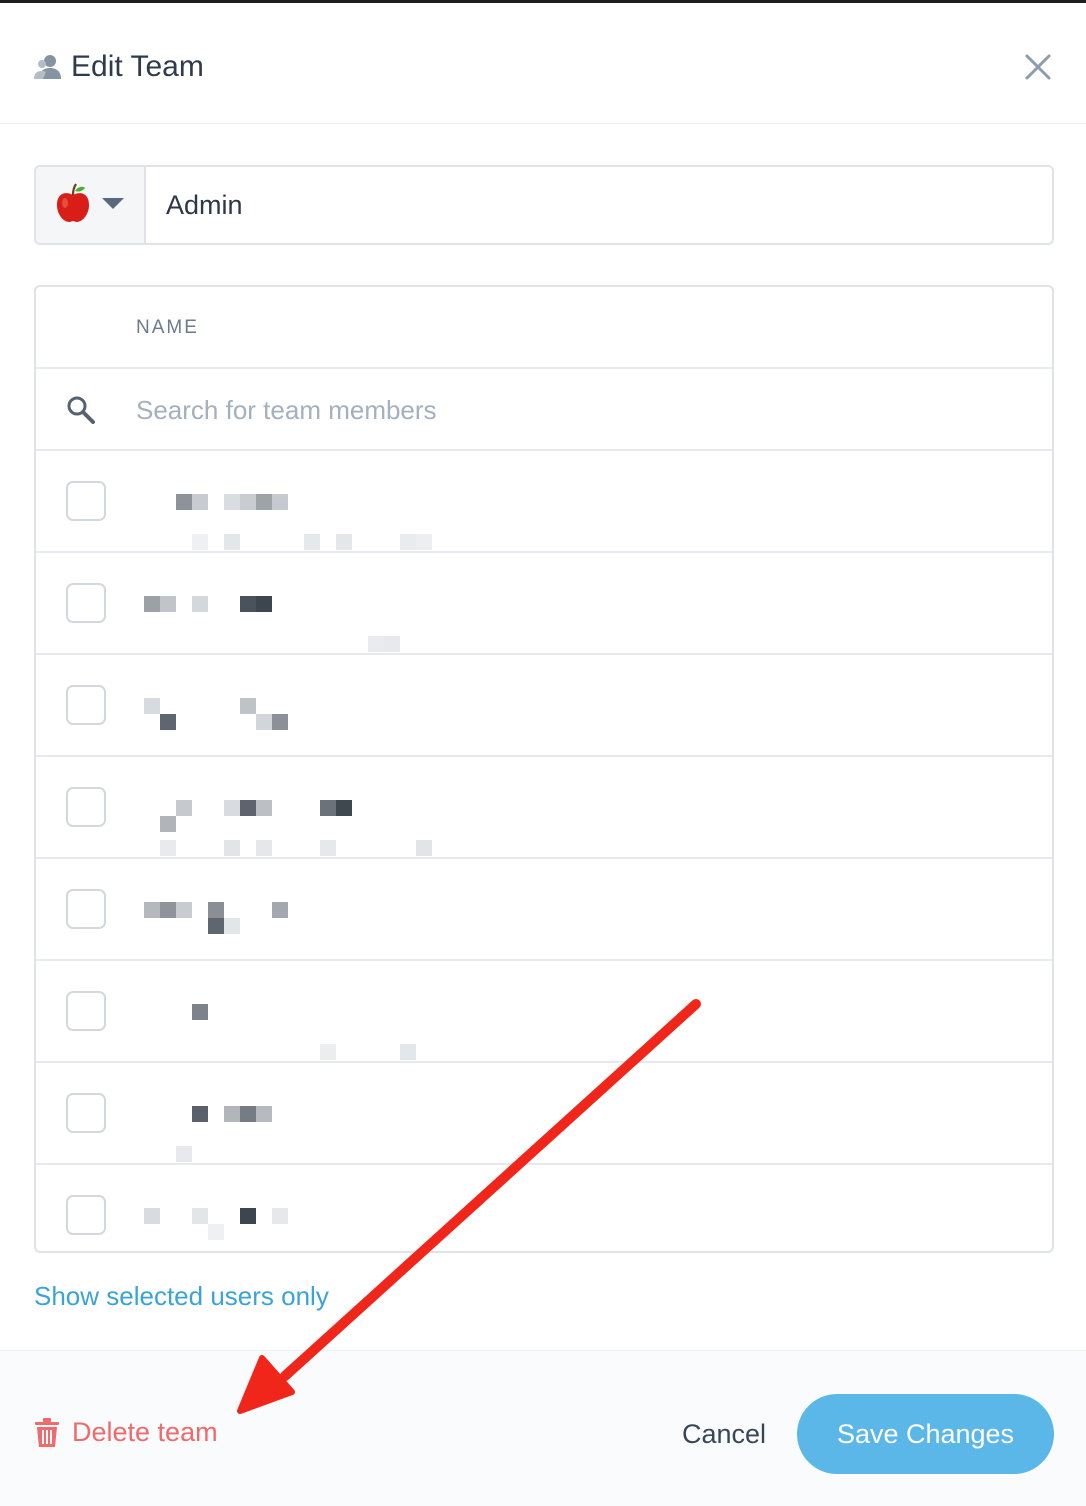 This screenshot has width=1086, height=1506. What do you see at coordinates (544, 328) in the screenshot?
I see `column-header: NAME` at bounding box center [544, 328].